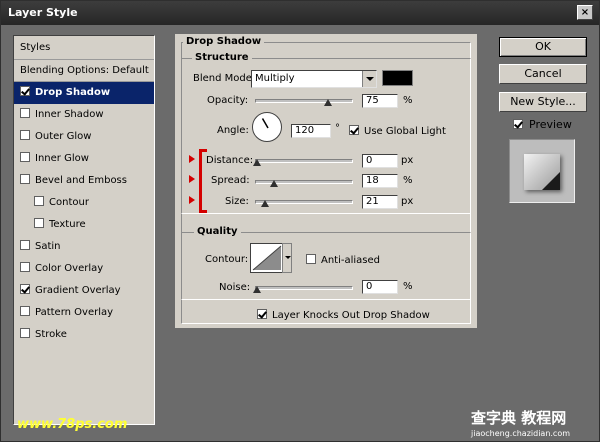 Image resolution: width=600 pixels, height=442 pixels. I want to click on close-button: ×, so click(585, 12).